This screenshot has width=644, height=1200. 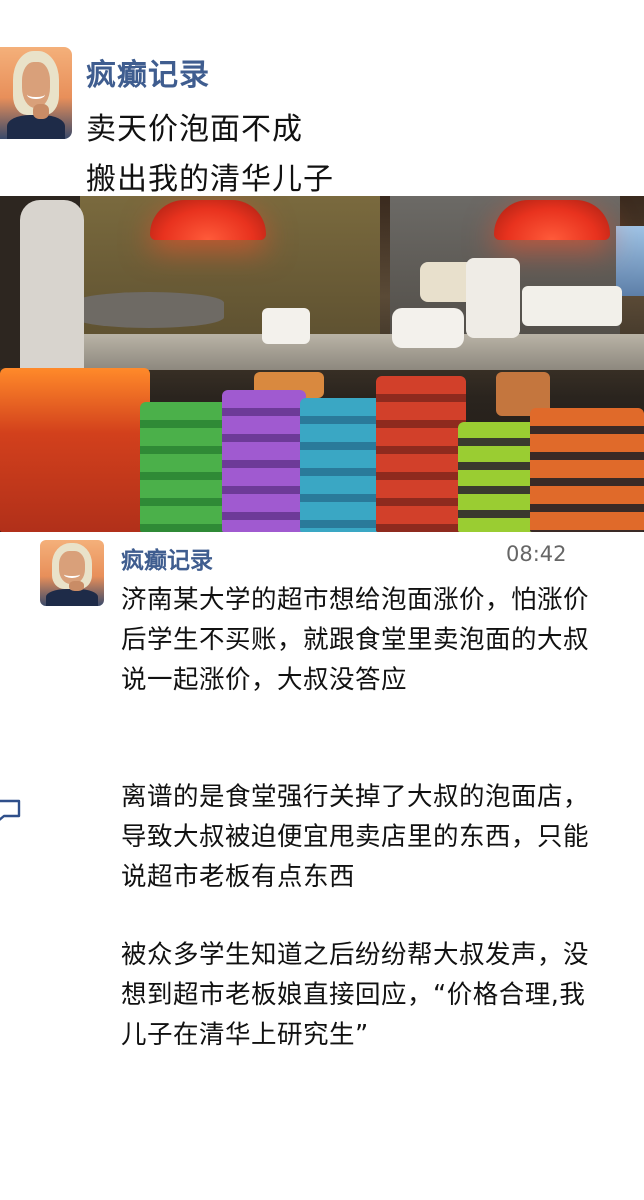 What do you see at coordinates (36, 93) in the screenshot?
I see `avatar-icon` at bounding box center [36, 93].